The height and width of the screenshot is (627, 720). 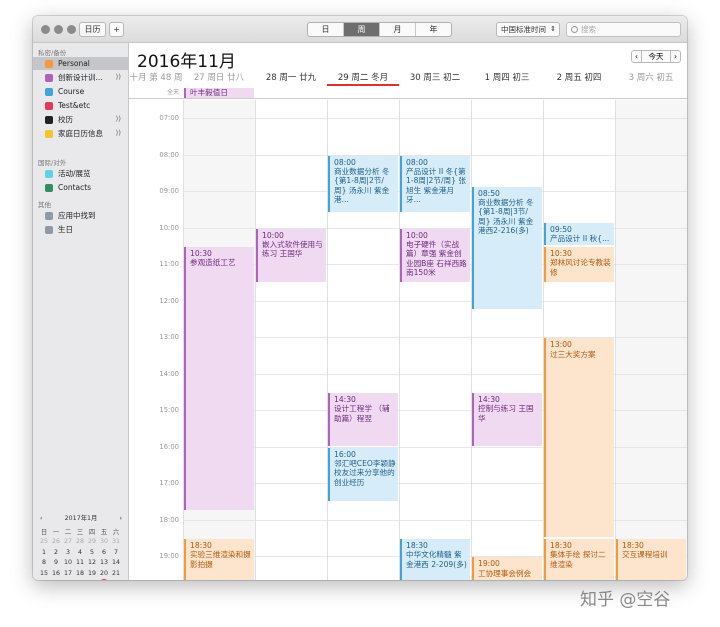 What do you see at coordinates (507, 568) in the screenshot?
I see `calendar-event: 19:00 工协理事会例会` at bounding box center [507, 568].